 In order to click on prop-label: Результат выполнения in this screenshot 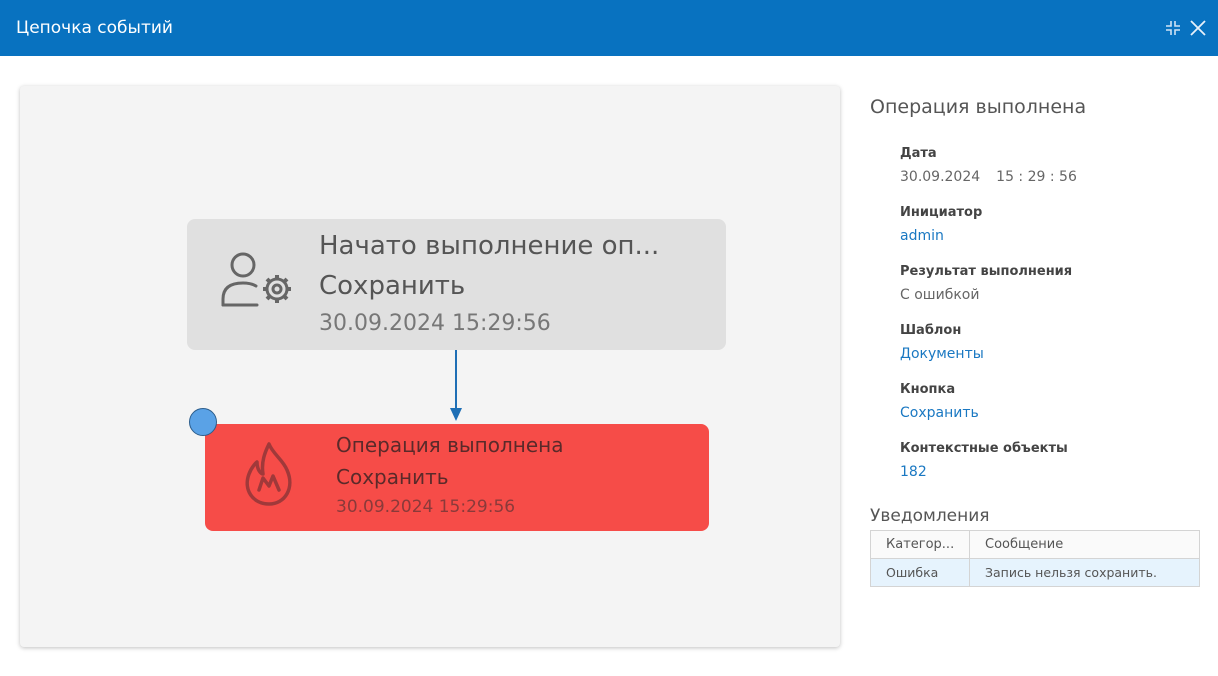, I will do `click(986, 271)`.